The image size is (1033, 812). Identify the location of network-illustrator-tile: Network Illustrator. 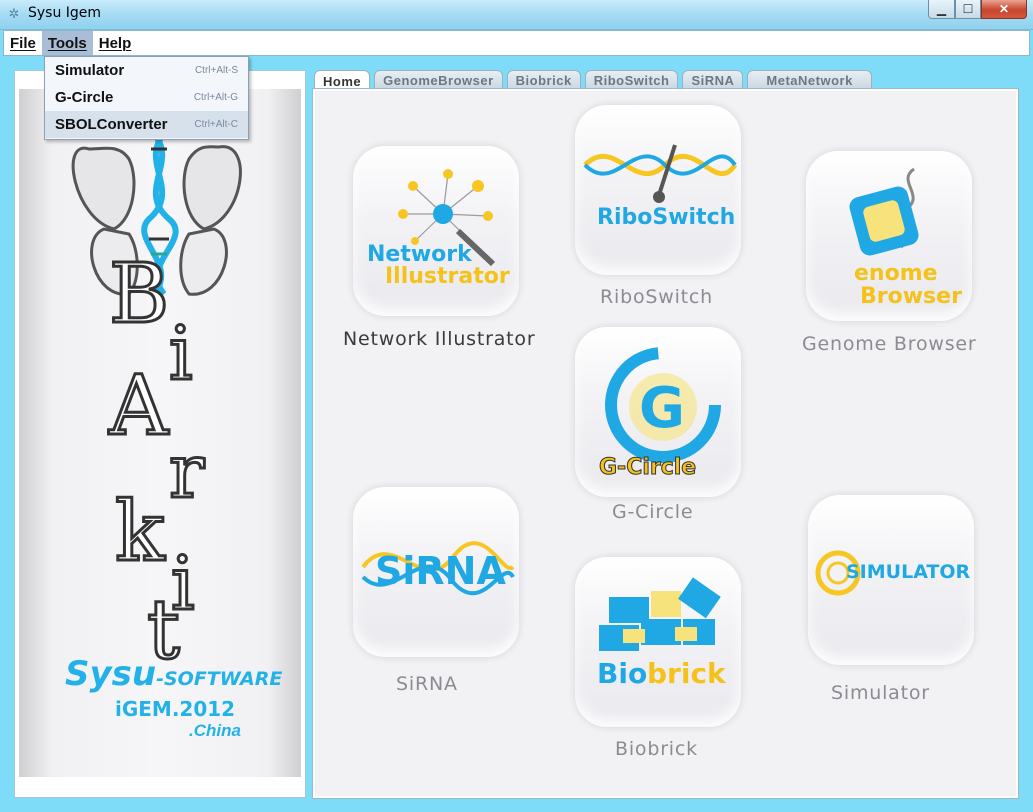
(436, 231).